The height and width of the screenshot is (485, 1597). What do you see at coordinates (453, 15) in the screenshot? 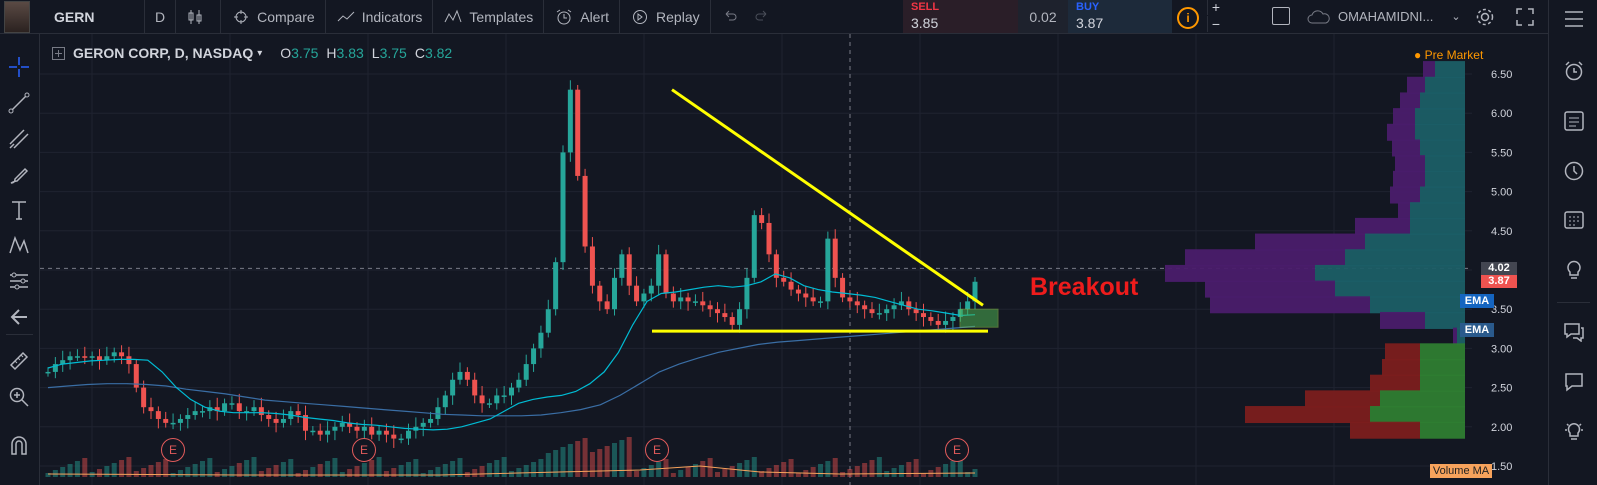
I see `templates-icon` at bounding box center [453, 15].